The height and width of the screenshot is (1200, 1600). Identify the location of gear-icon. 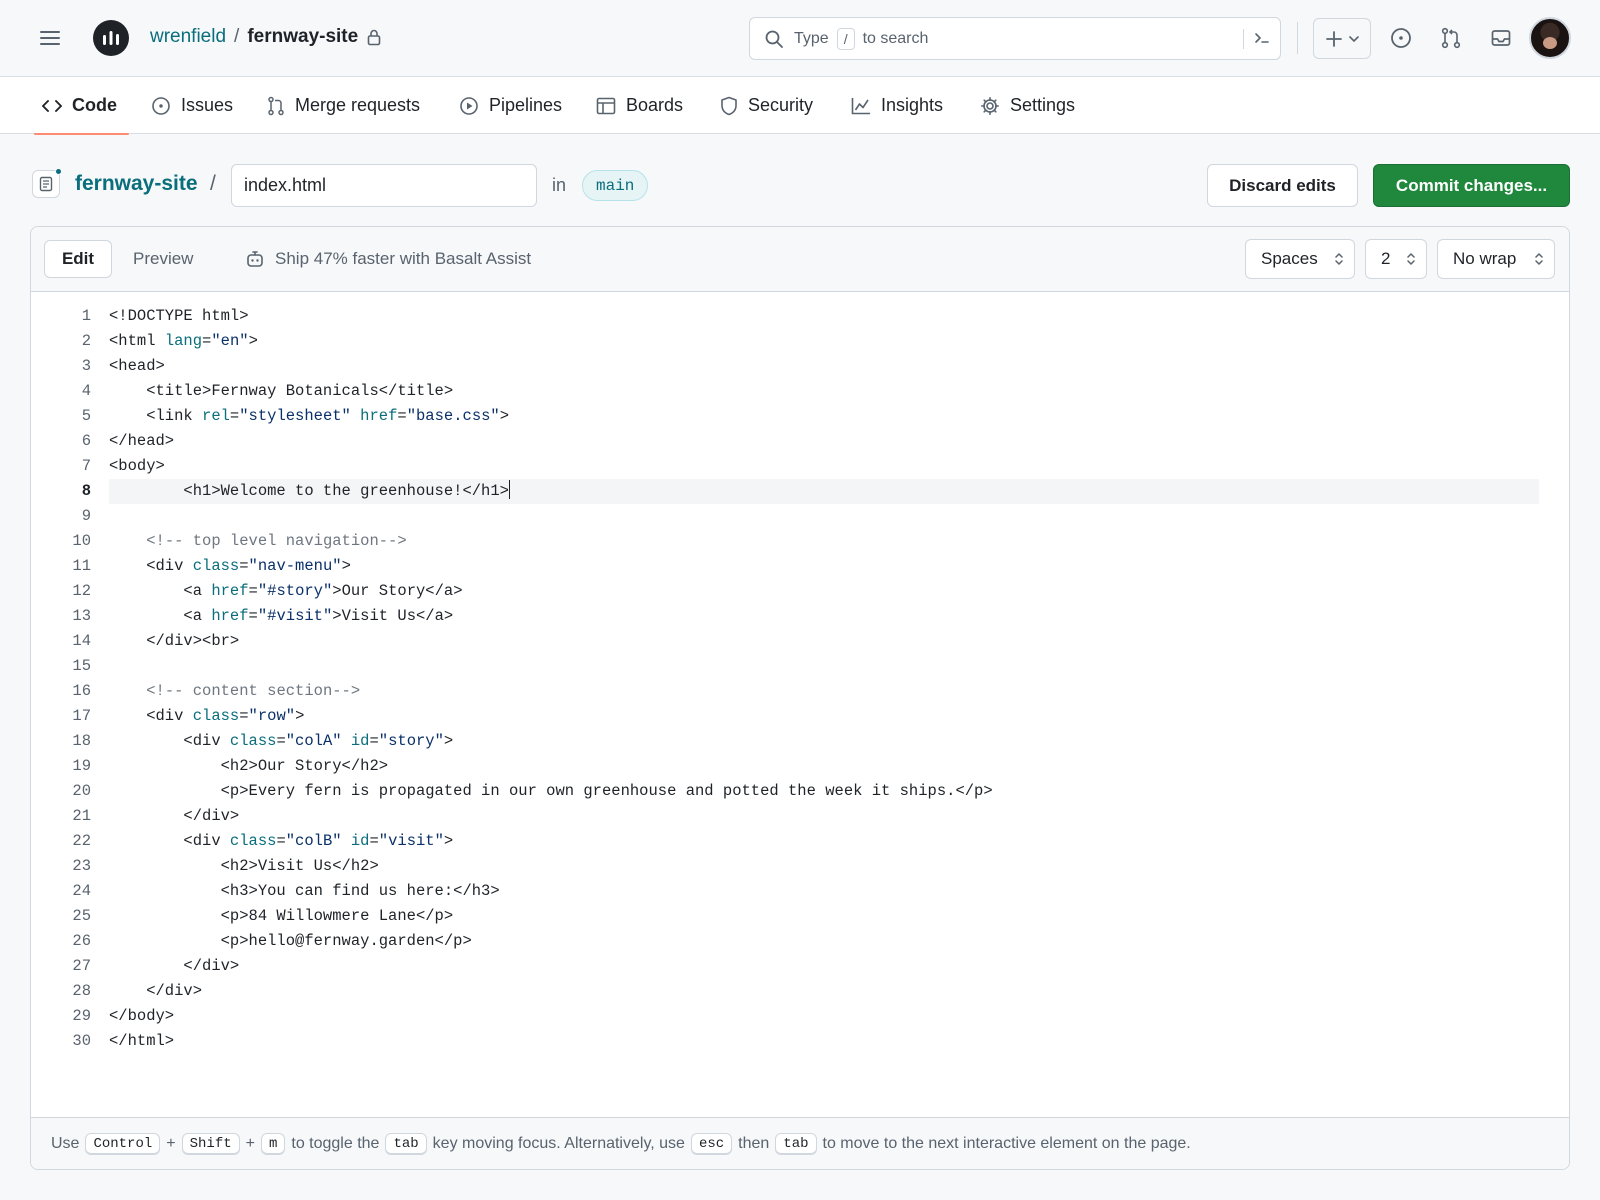
(990, 106).